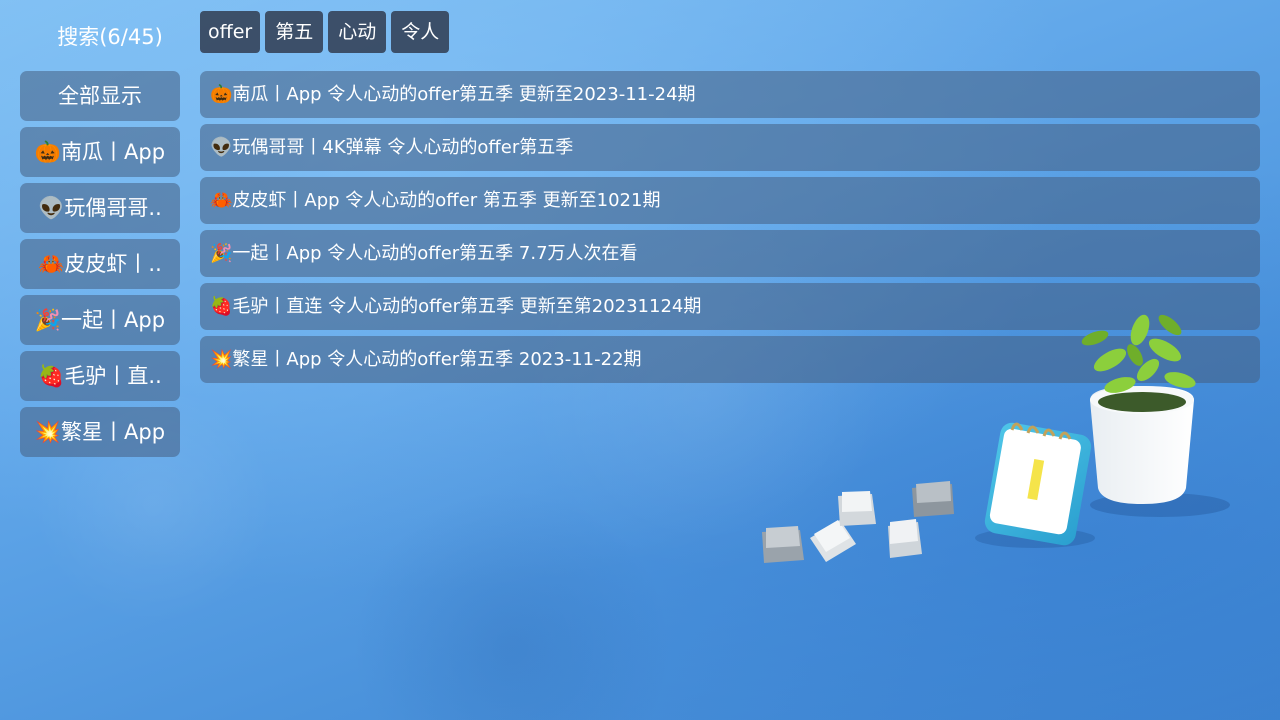 The image size is (1280, 720). I want to click on keyword-tag: 第五, so click(294, 32).